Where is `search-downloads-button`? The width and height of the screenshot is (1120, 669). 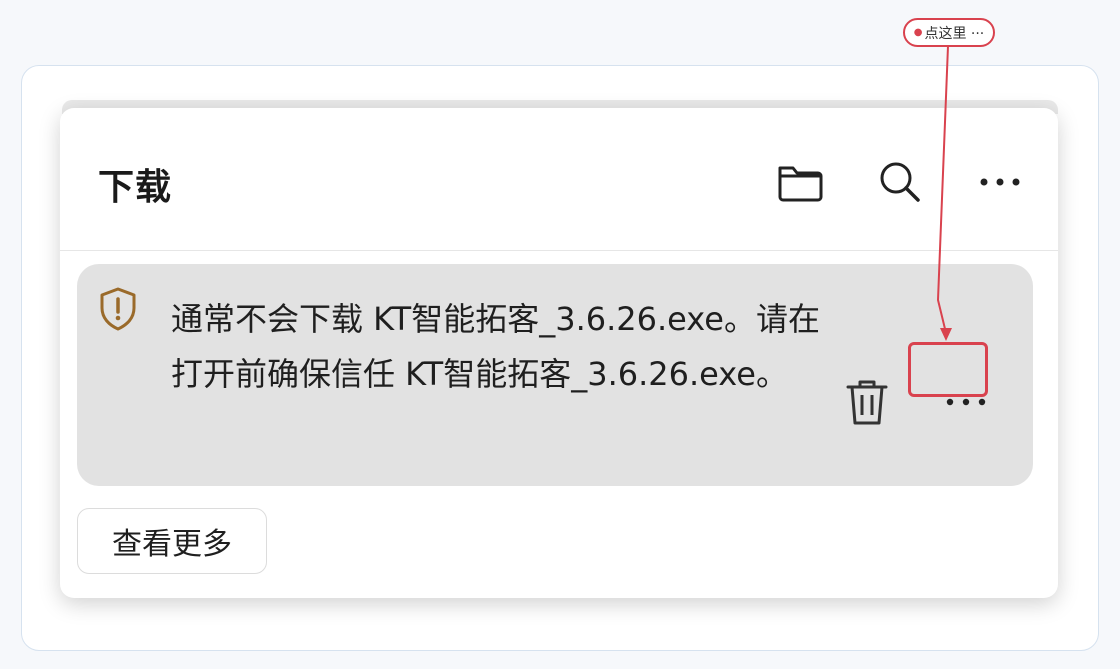 search-downloads-button is located at coordinates (900, 182).